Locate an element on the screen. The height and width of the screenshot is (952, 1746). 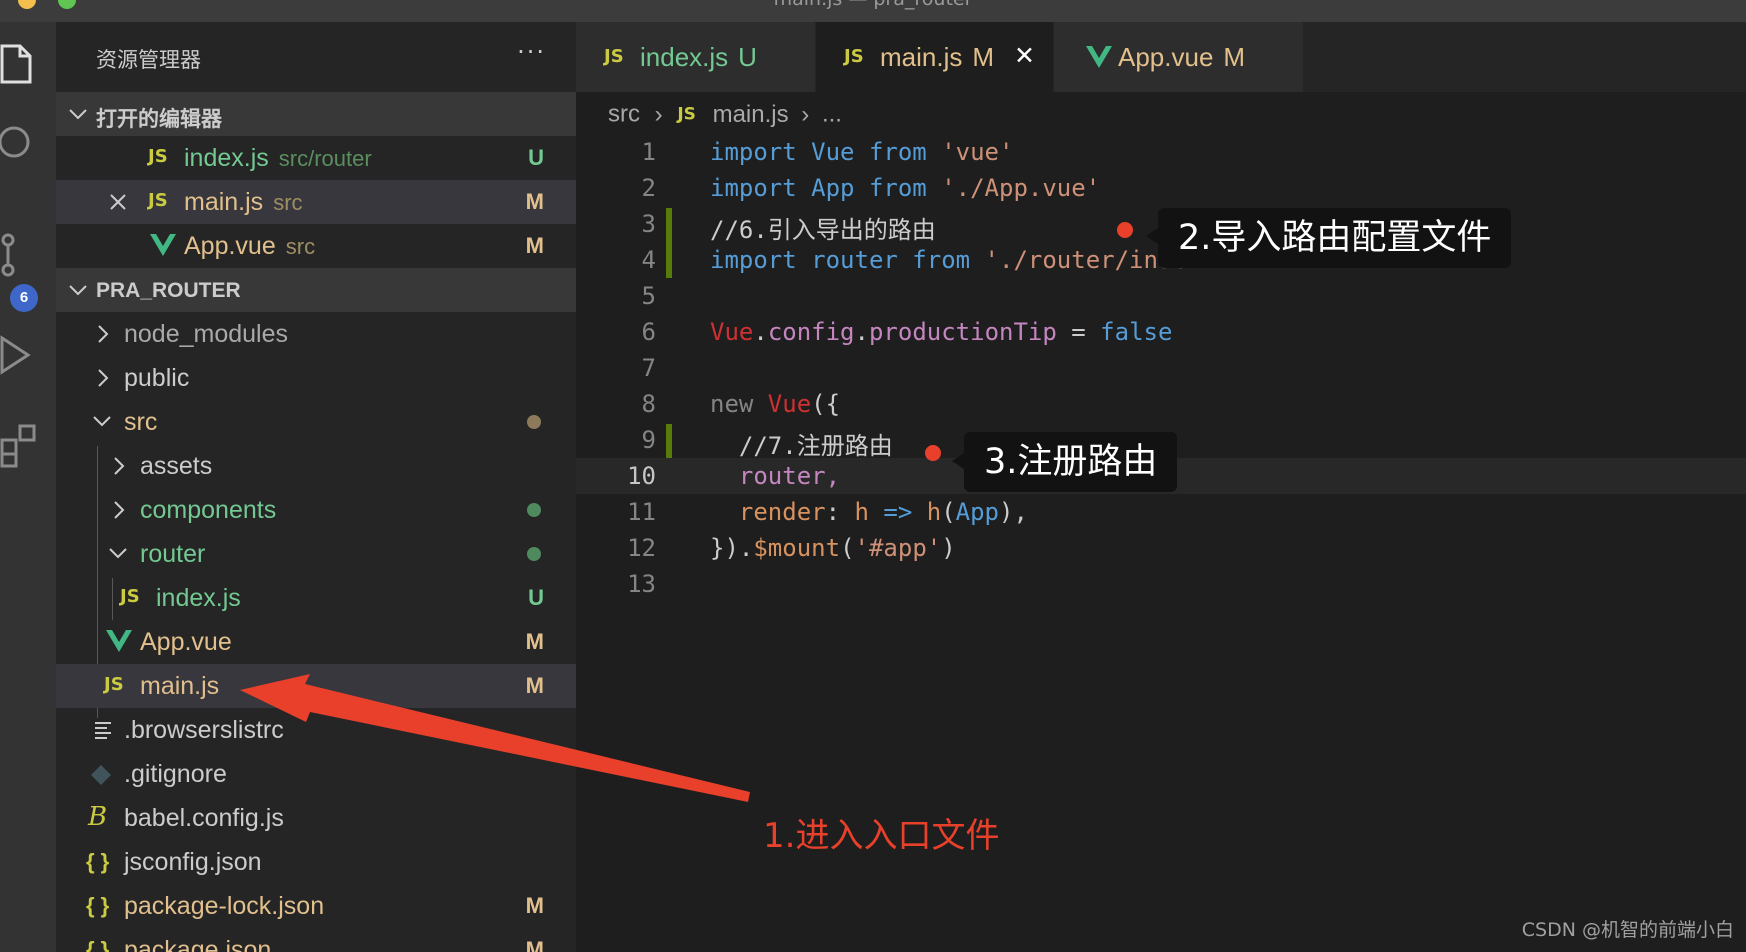
annotation-step-1: 1.进入入口文件 is located at coordinates (881, 836).